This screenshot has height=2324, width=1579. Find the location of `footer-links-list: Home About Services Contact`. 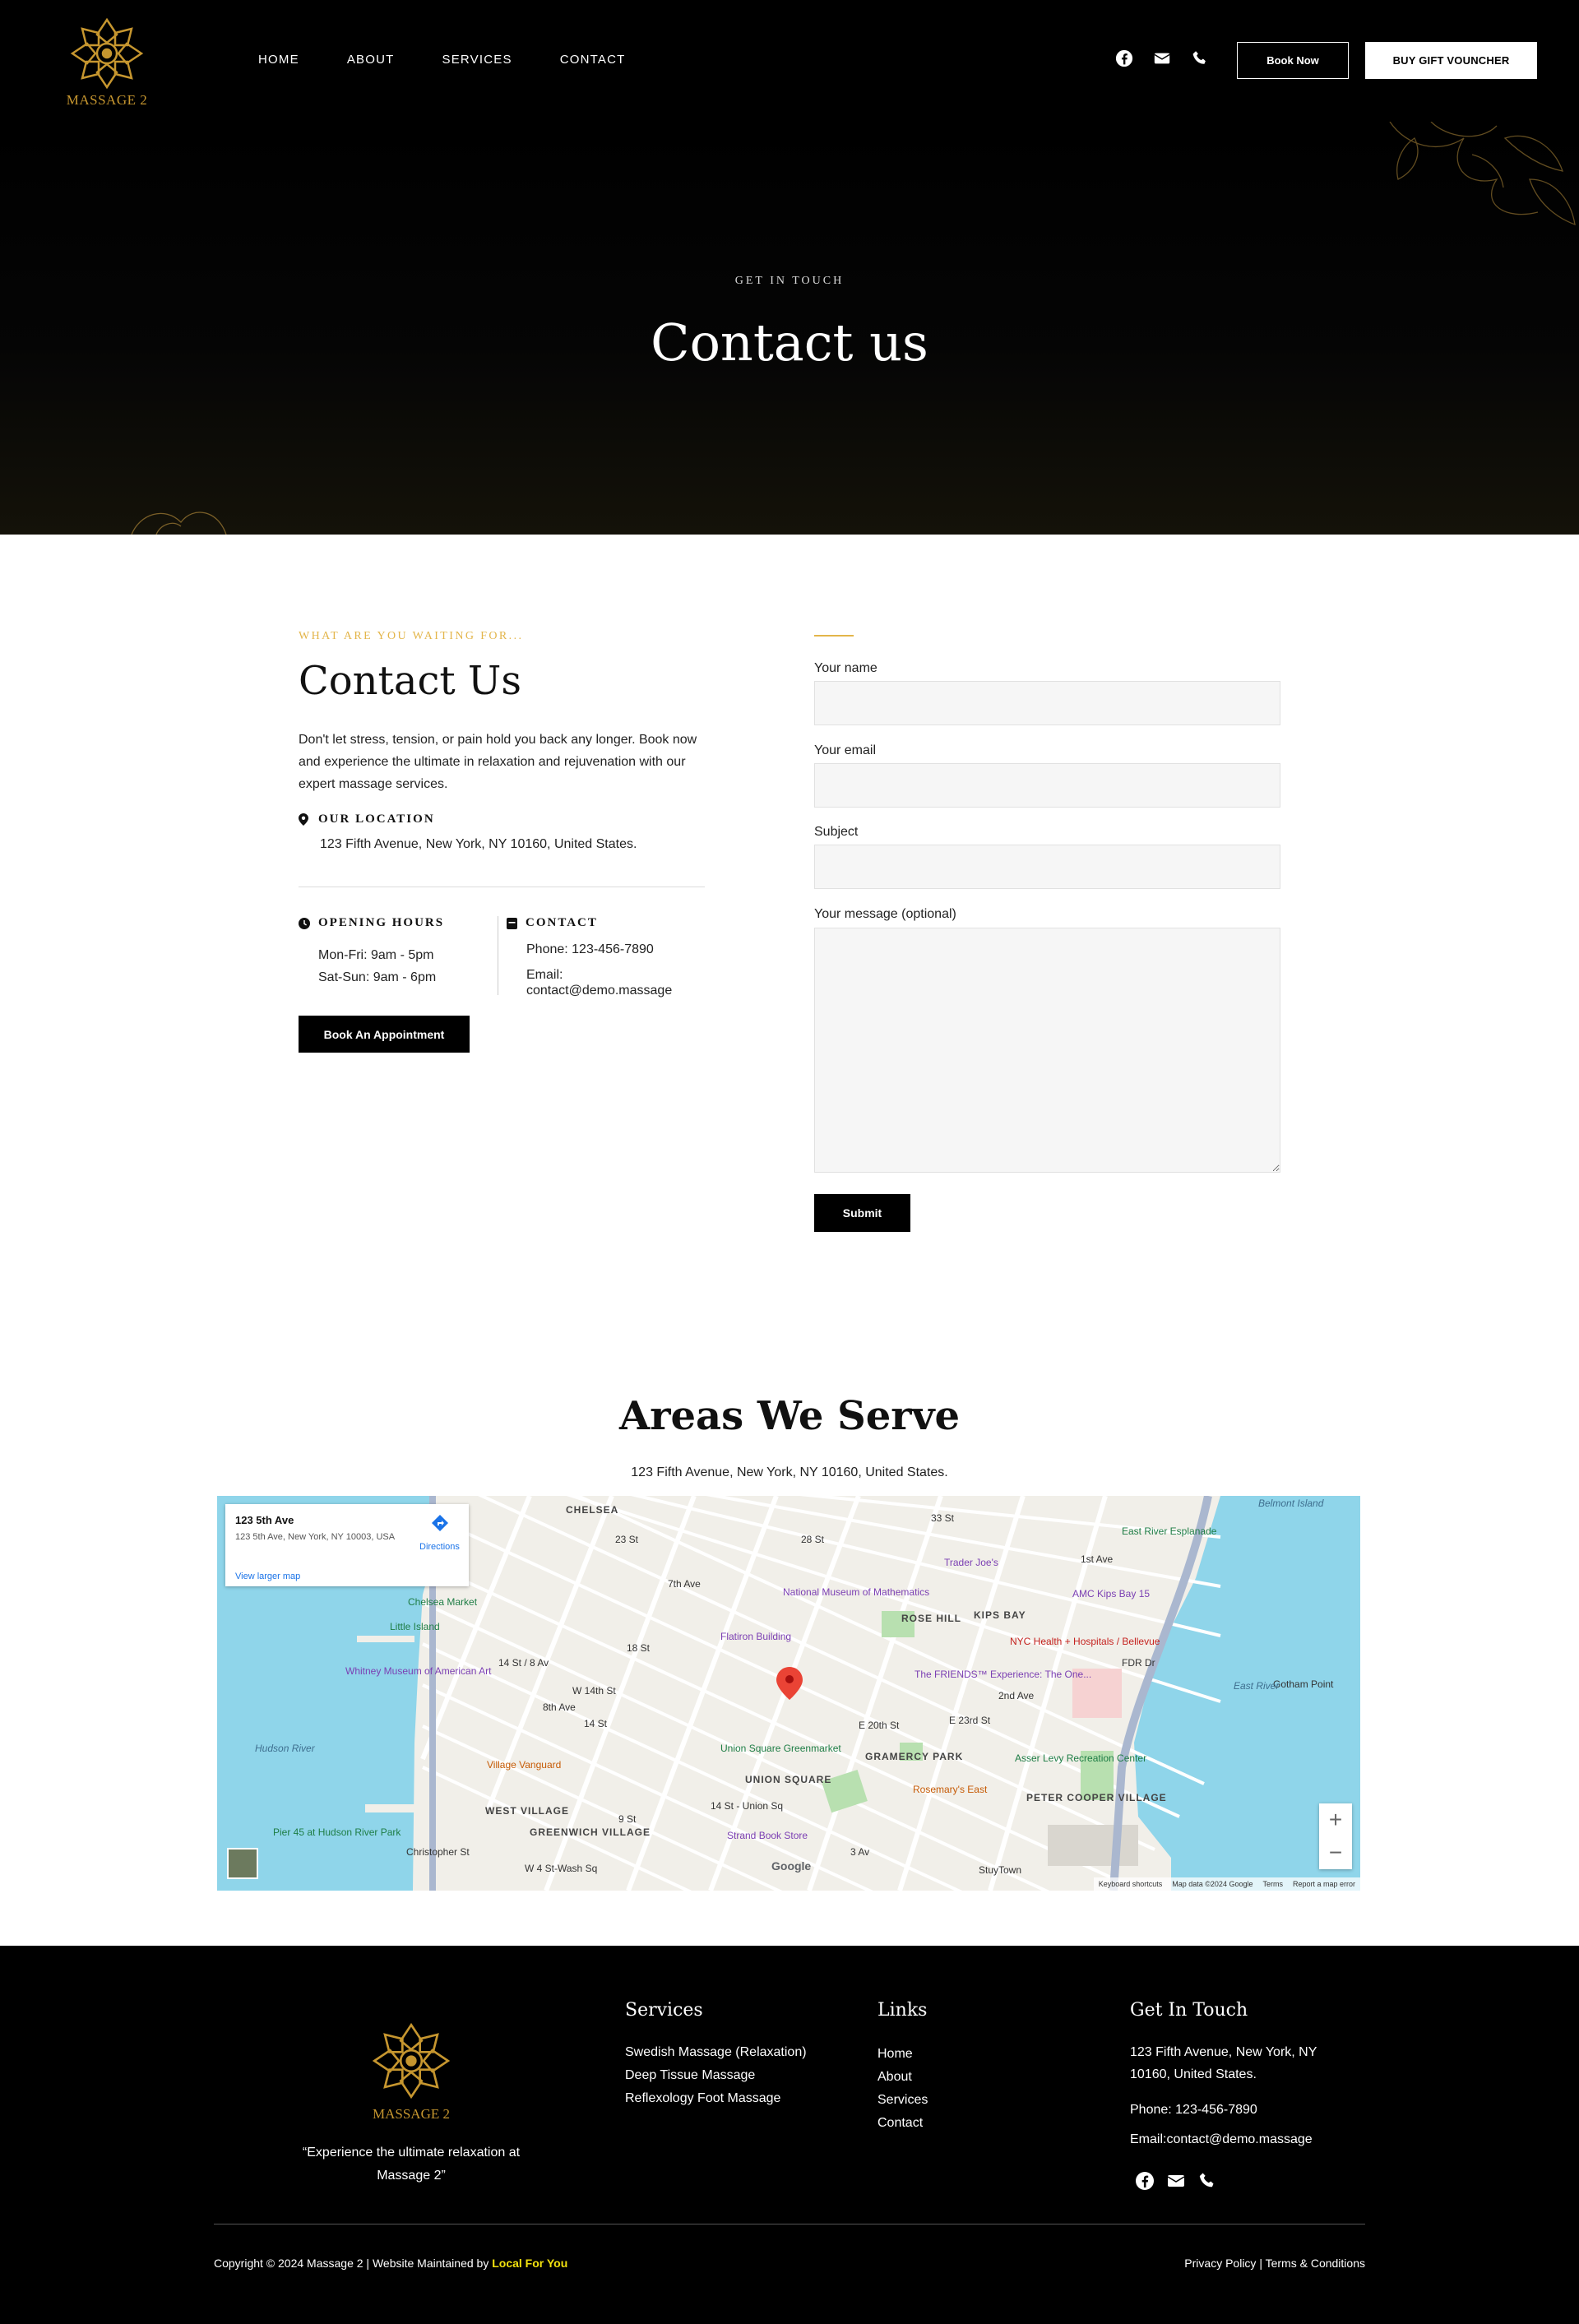

footer-links-list: Home About Services Contact is located at coordinates (902, 2089).